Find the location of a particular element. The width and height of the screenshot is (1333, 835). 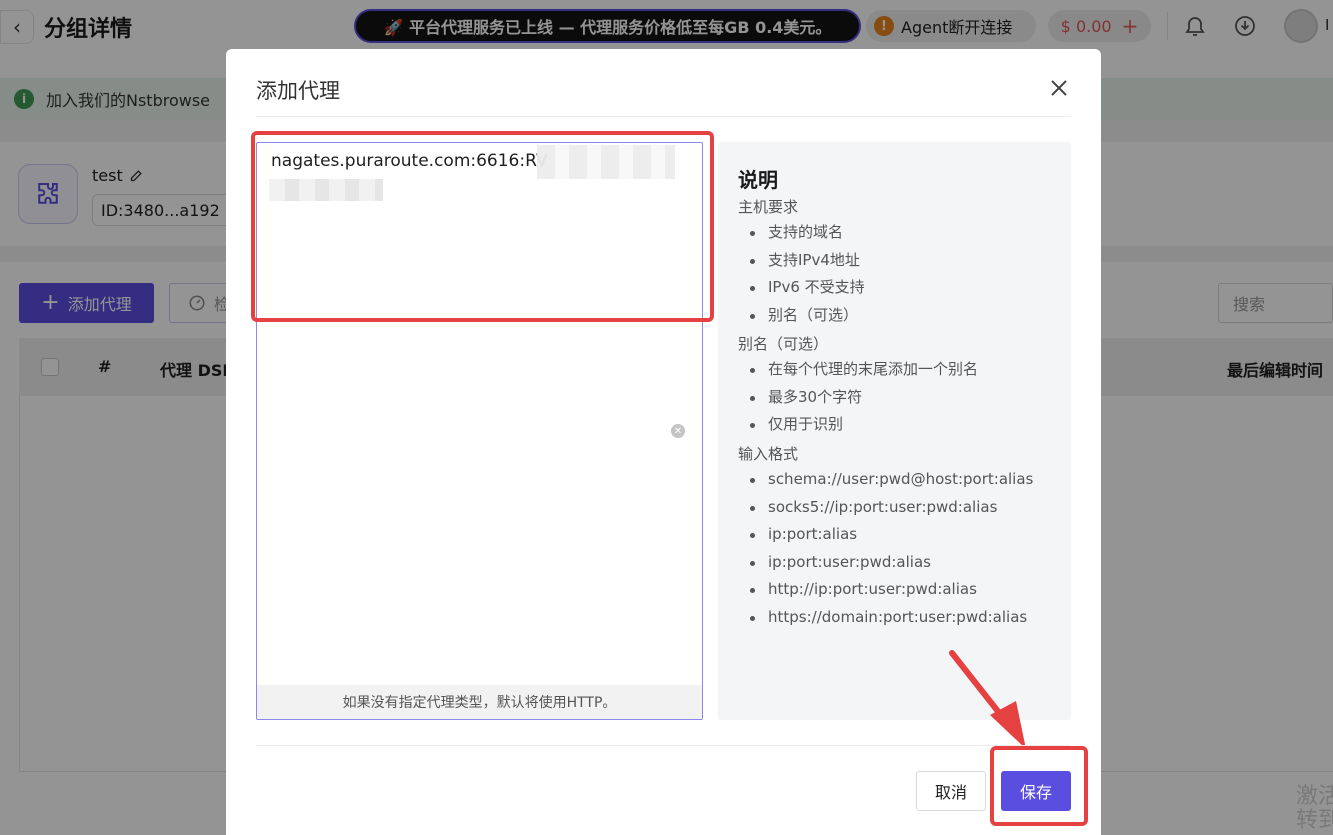

list-item: 支持的域名 is located at coordinates (806, 233).